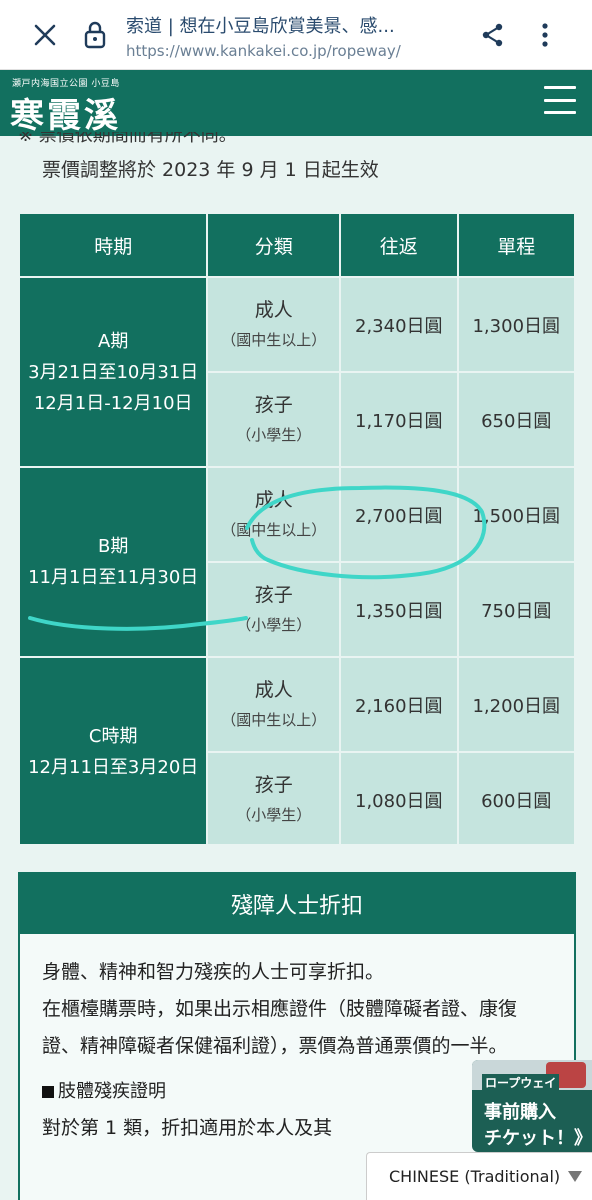 This screenshot has height=1200, width=592. What do you see at coordinates (516, 514) in the screenshot?
I see `price-one-way: 1,500日圓` at bounding box center [516, 514].